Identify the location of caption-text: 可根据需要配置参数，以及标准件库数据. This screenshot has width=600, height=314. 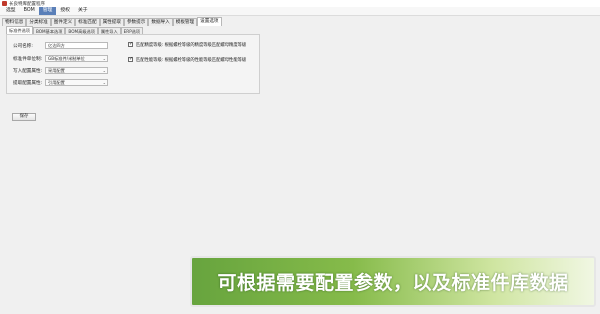
(393, 283).